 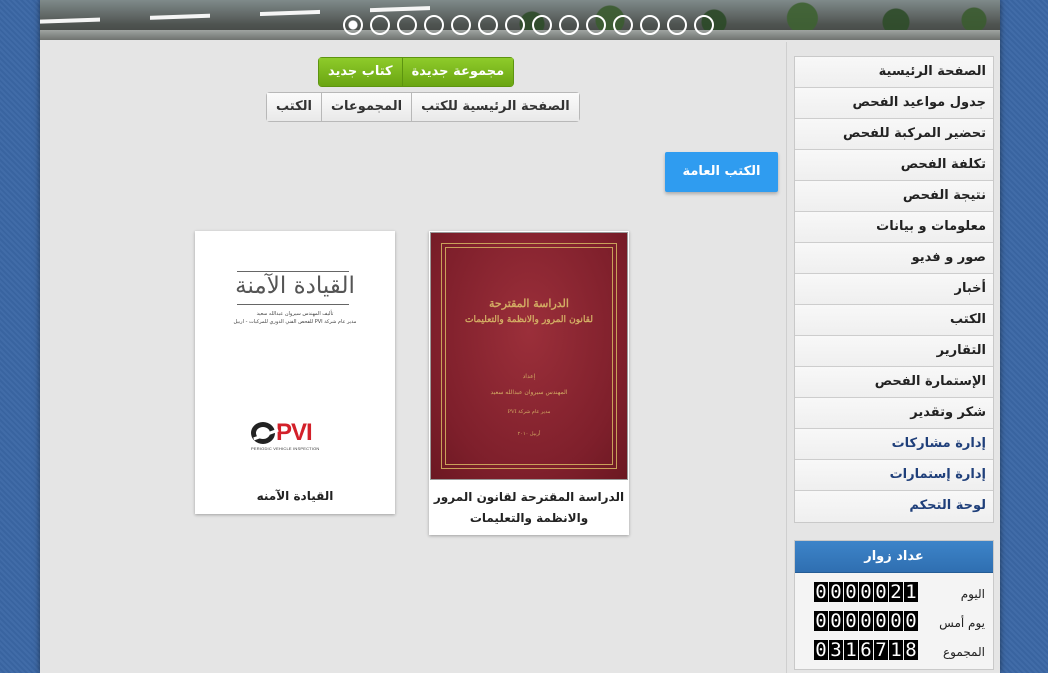 What do you see at coordinates (894, 227) in the screenshot?
I see `sidebar-item-information: معلومات و بيانات` at bounding box center [894, 227].